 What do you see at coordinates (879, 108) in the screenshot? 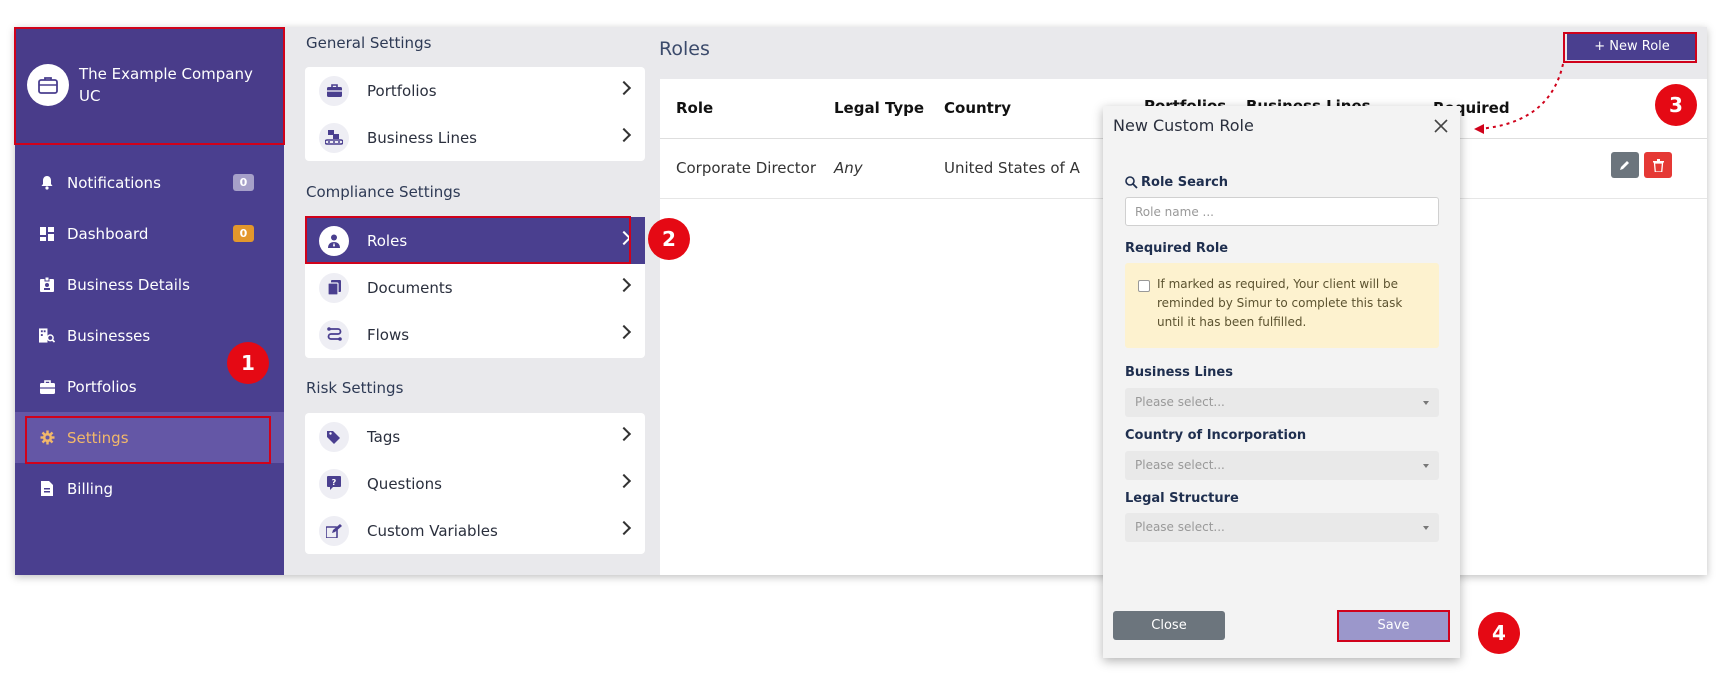
I see `column-header: Legal Type` at bounding box center [879, 108].